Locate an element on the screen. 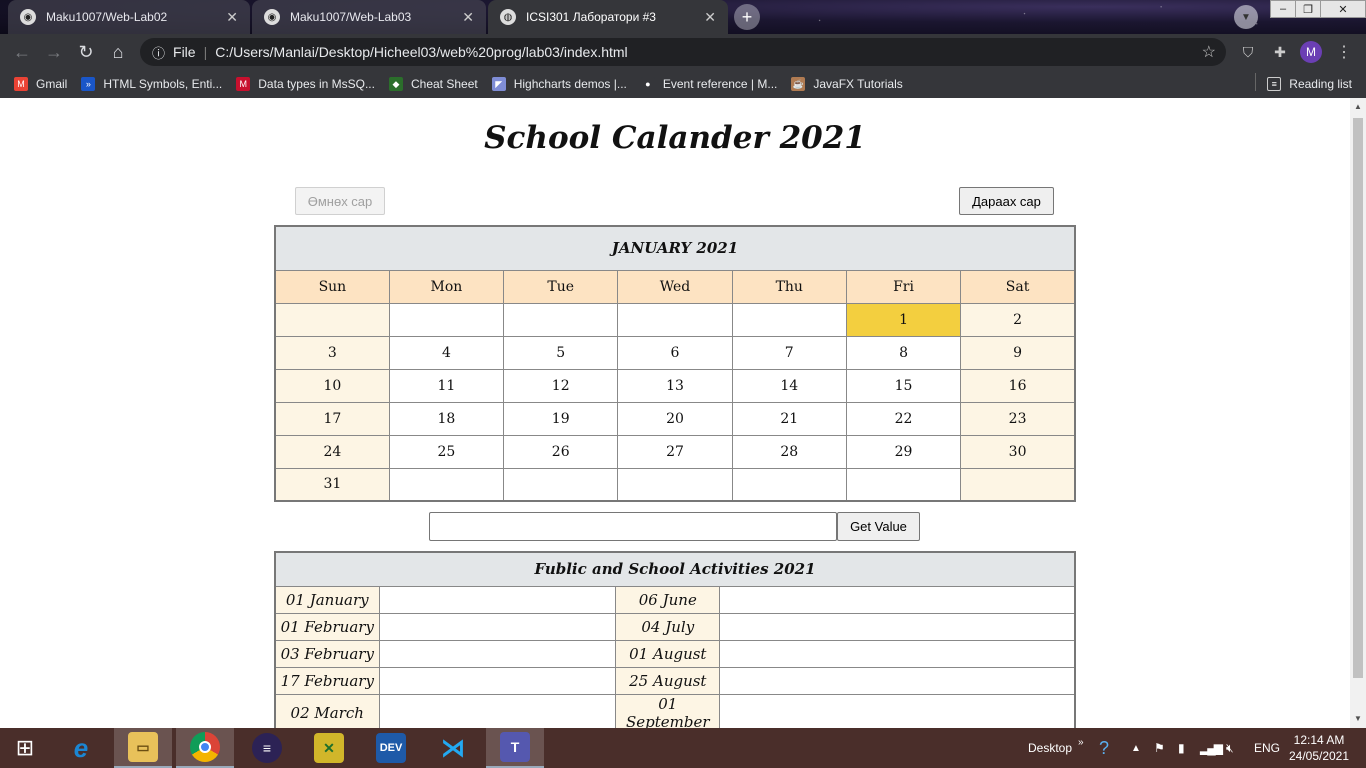 The width and height of the screenshot is (1366, 768). start-button: ⊞ is located at coordinates (25, 748).